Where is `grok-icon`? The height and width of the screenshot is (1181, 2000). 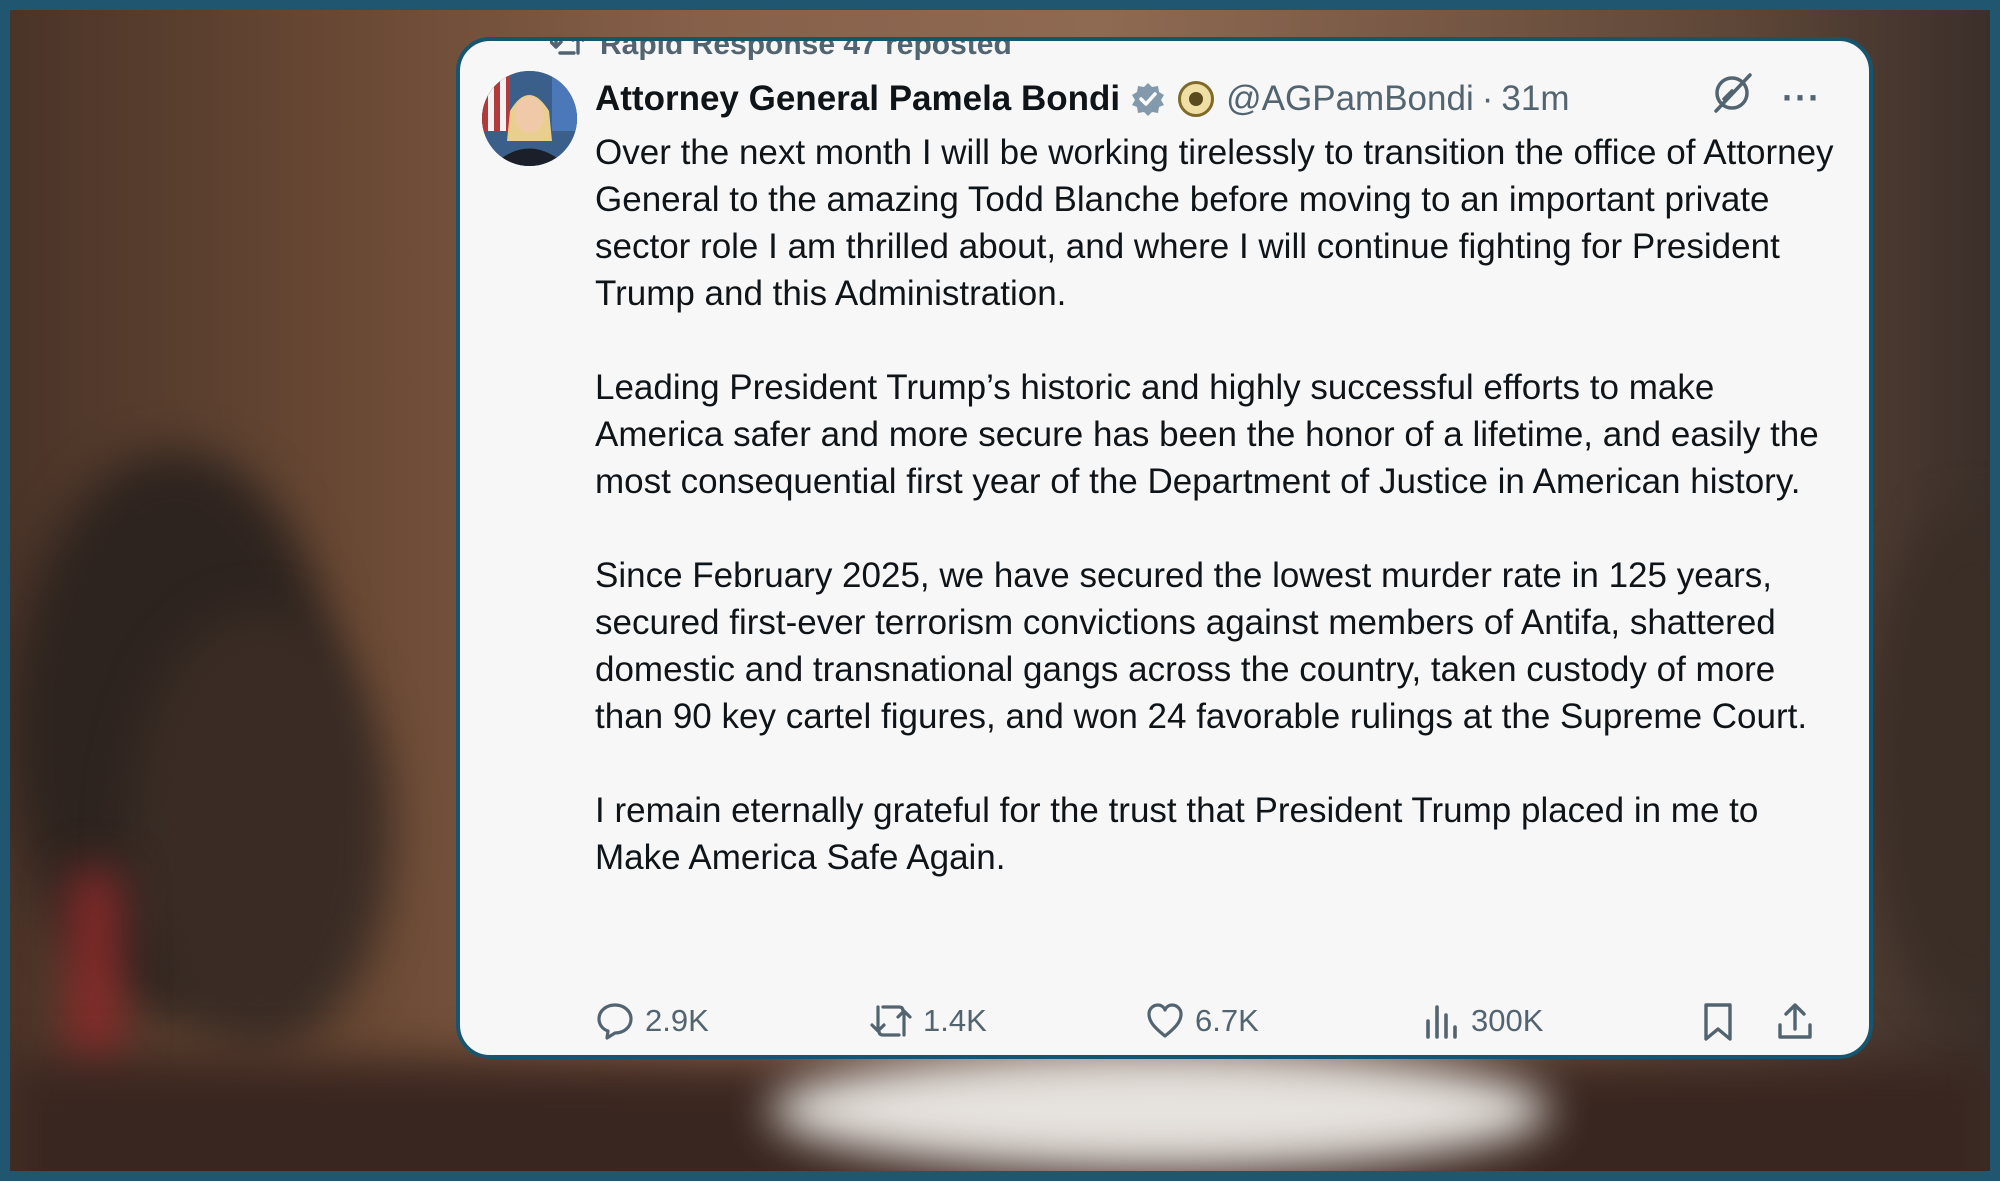
grok-icon is located at coordinates (1732, 95).